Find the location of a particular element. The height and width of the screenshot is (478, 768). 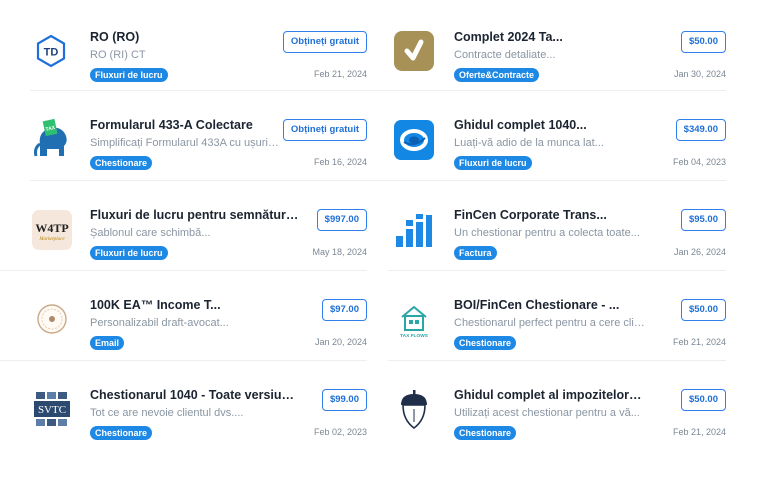

svg-text: W4TP is located at coordinates (51, 228).